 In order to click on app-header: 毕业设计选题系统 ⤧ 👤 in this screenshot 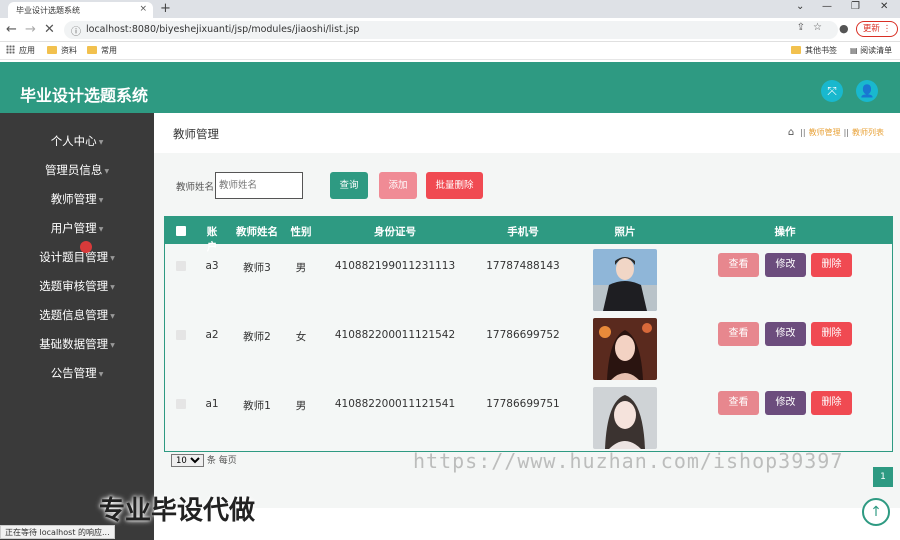, I will do `click(450, 87)`.